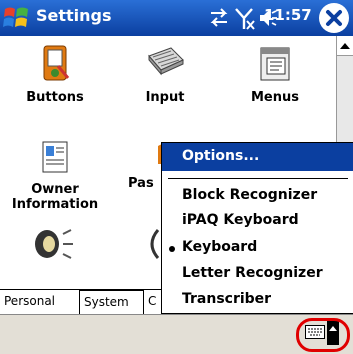 This screenshot has height=354, width=353. Describe the element at coordinates (240, 220) in the screenshot. I see `menu-item-ipaq-keyboard: iPAQ Keyboard` at that location.